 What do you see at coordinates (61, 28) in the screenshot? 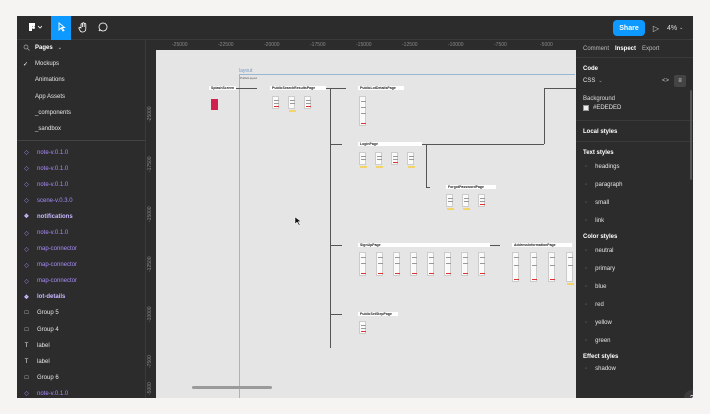
I see `move-tool-button` at bounding box center [61, 28].